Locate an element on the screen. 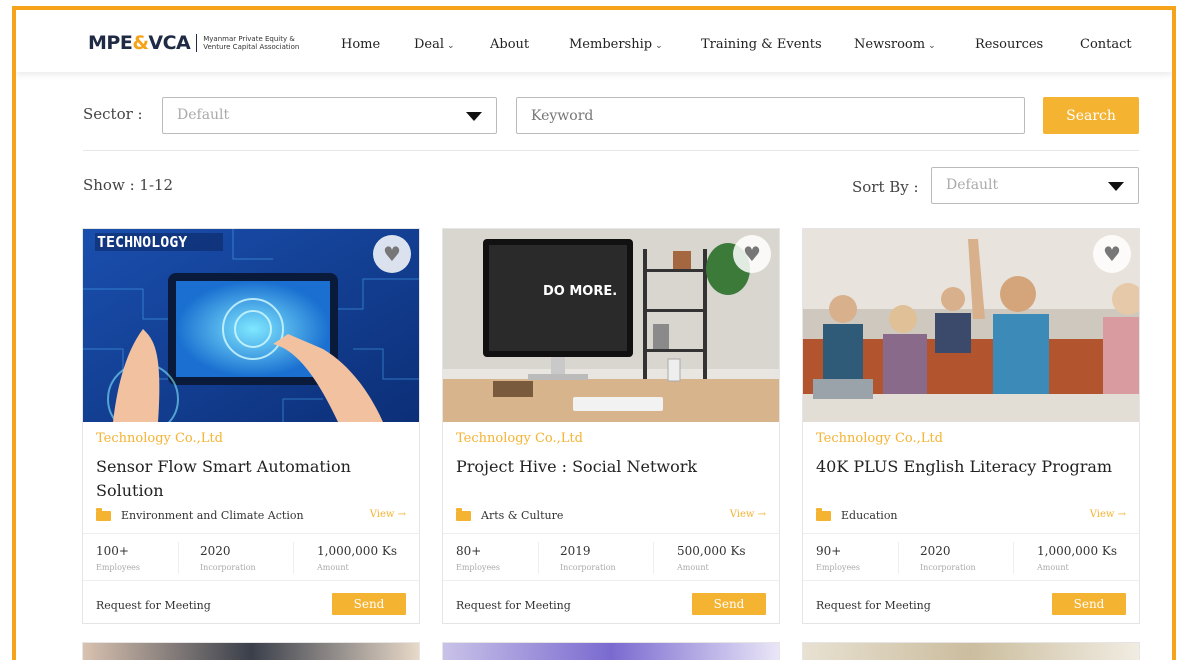 Image resolution: width=1186 pixels, height=660 pixels. deal-title: Project Hive : Social Network is located at coordinates (606, 467).